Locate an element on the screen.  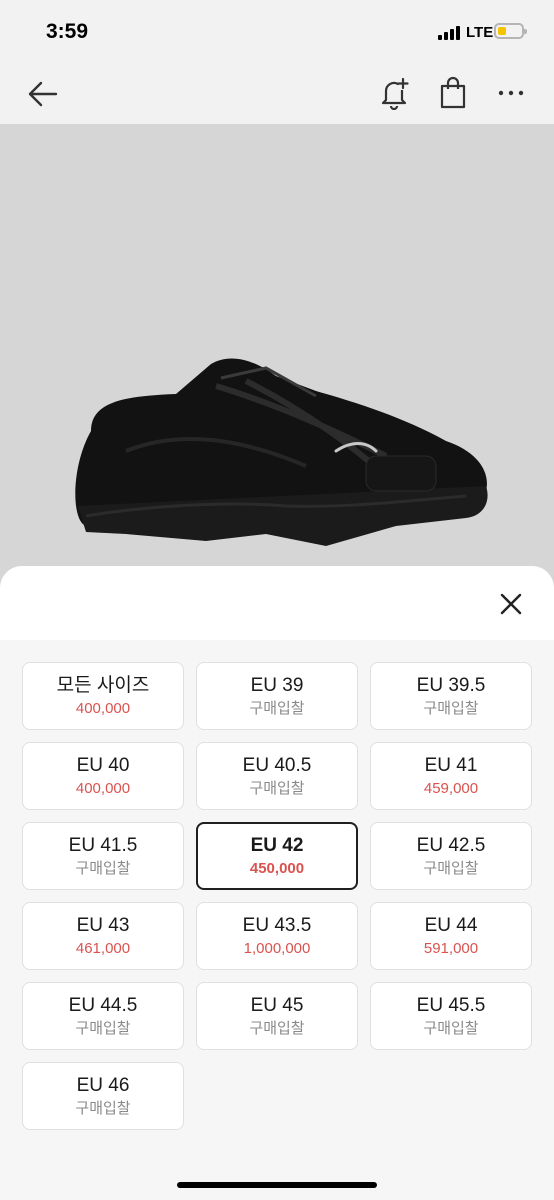
size-option: EU 42 450,000 is located at coordinates (277, 856).